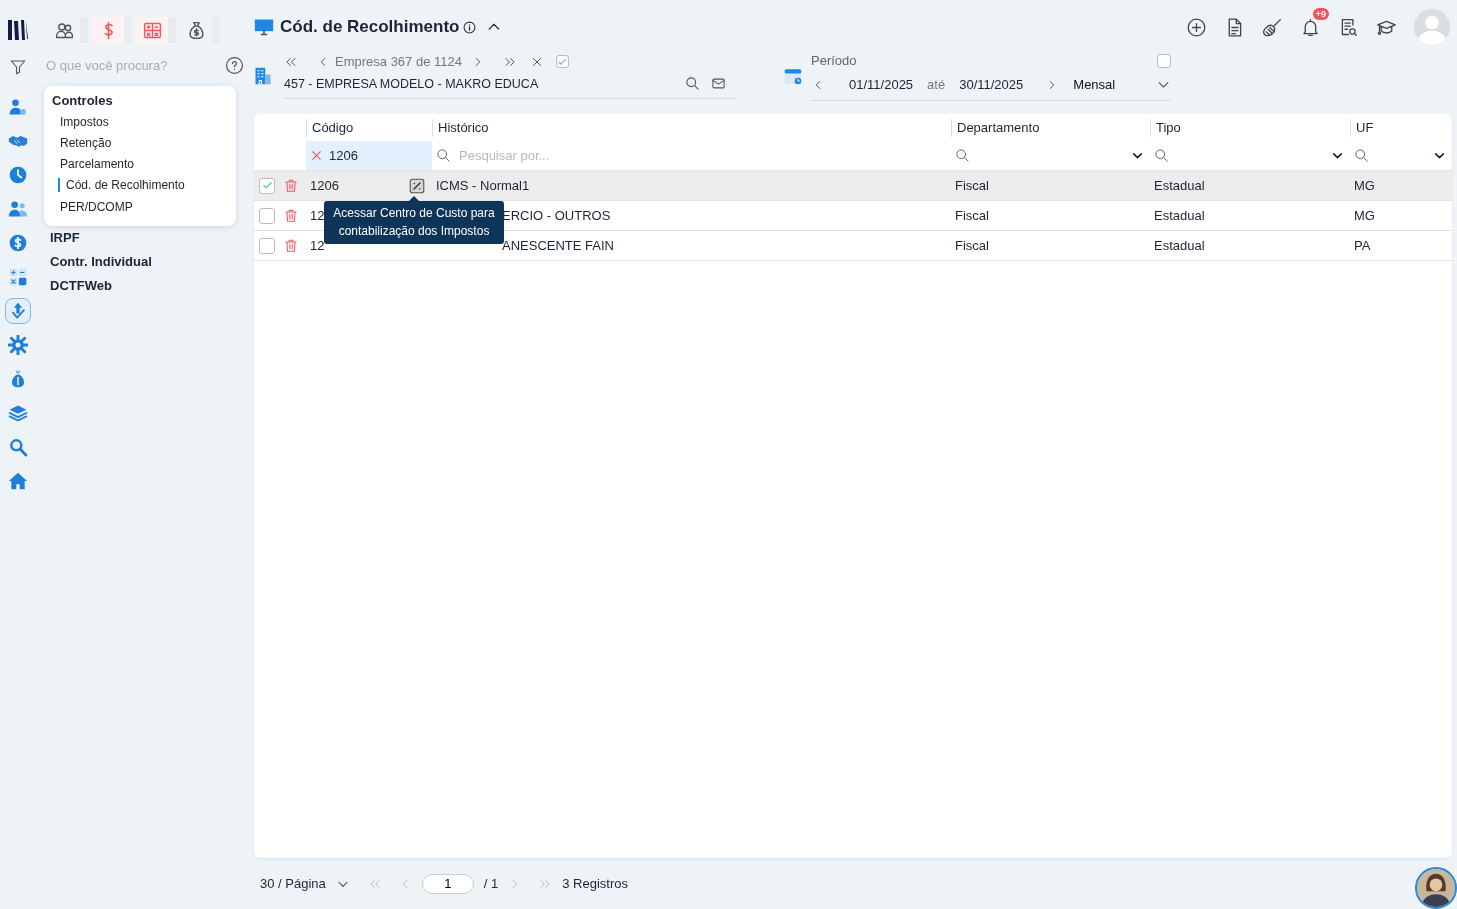 The width and height of the screenshot is (1457, 909). What do you see at coordinates (1362, 245) in the screenshot?
I see `table-cell: PA` at bounding box center [1362, 245].